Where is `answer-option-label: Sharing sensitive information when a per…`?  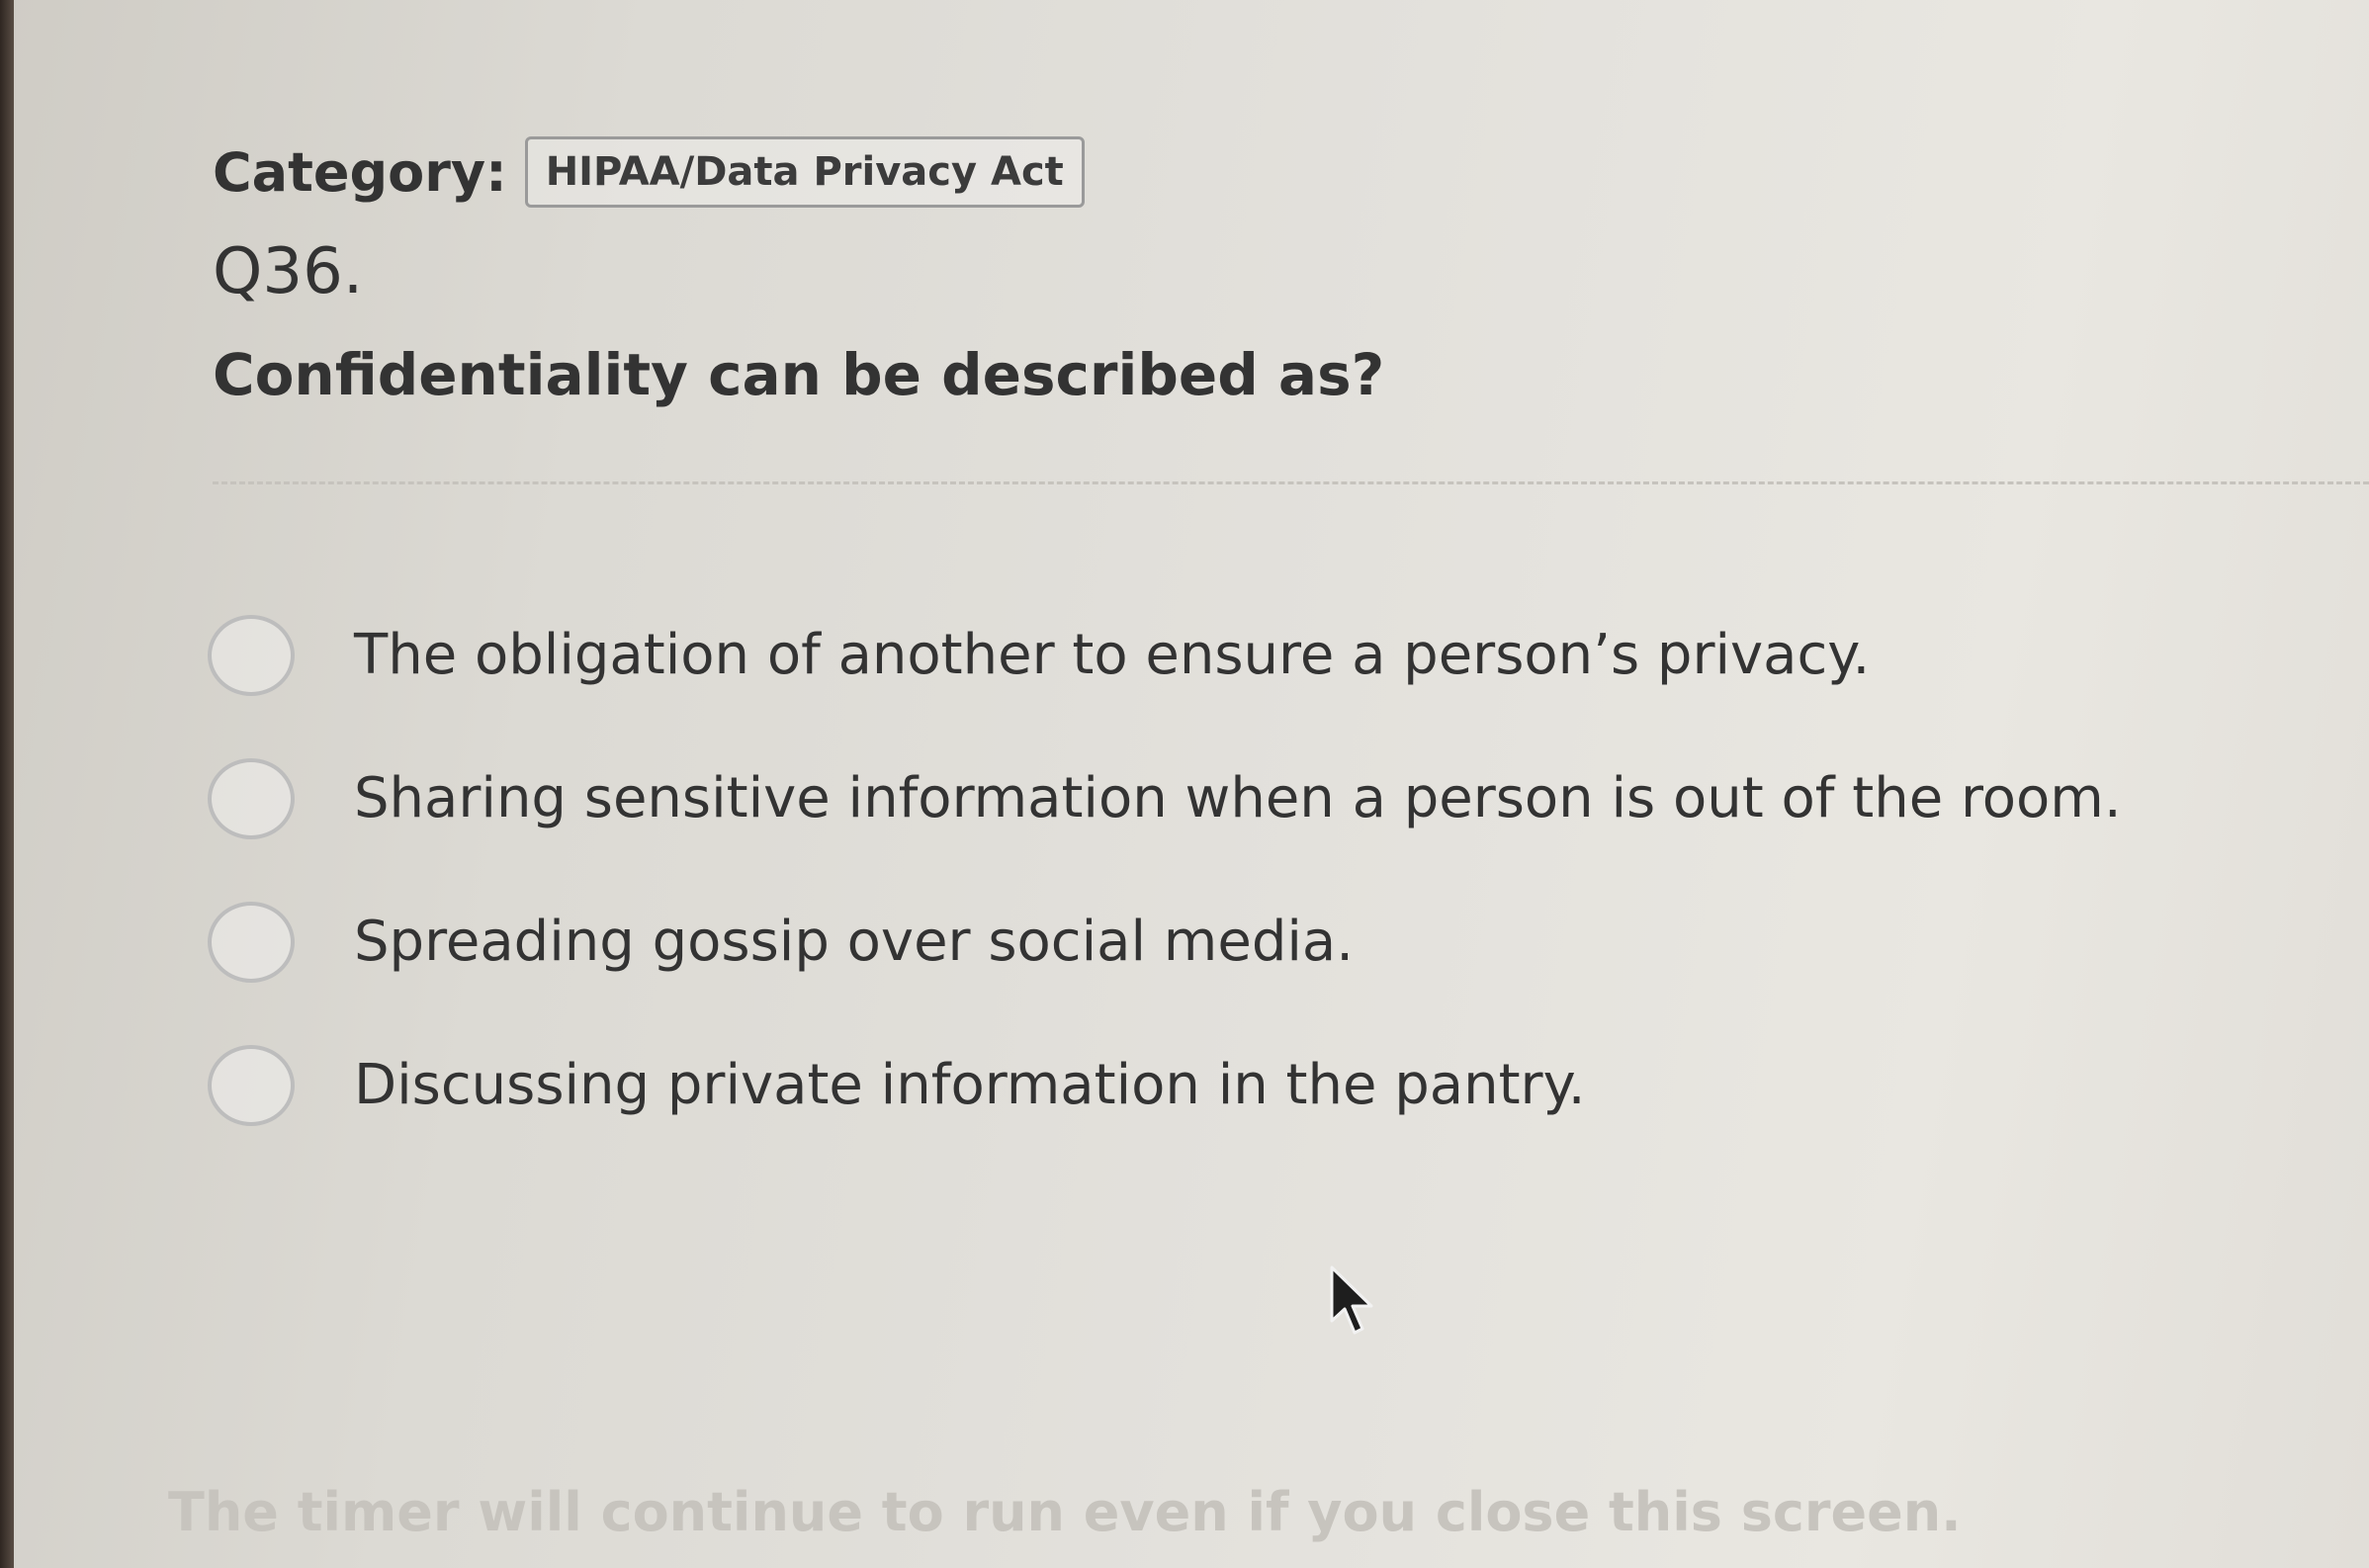
answer-option-label: Sharing sensitive information when a per… is located at coordinates (1238, 798).